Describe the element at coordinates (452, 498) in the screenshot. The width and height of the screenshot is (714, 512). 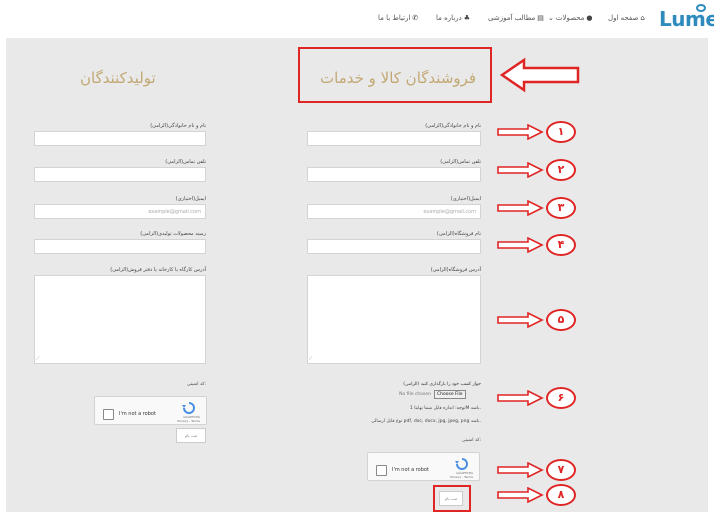
I see `submit-highlight` at that location.